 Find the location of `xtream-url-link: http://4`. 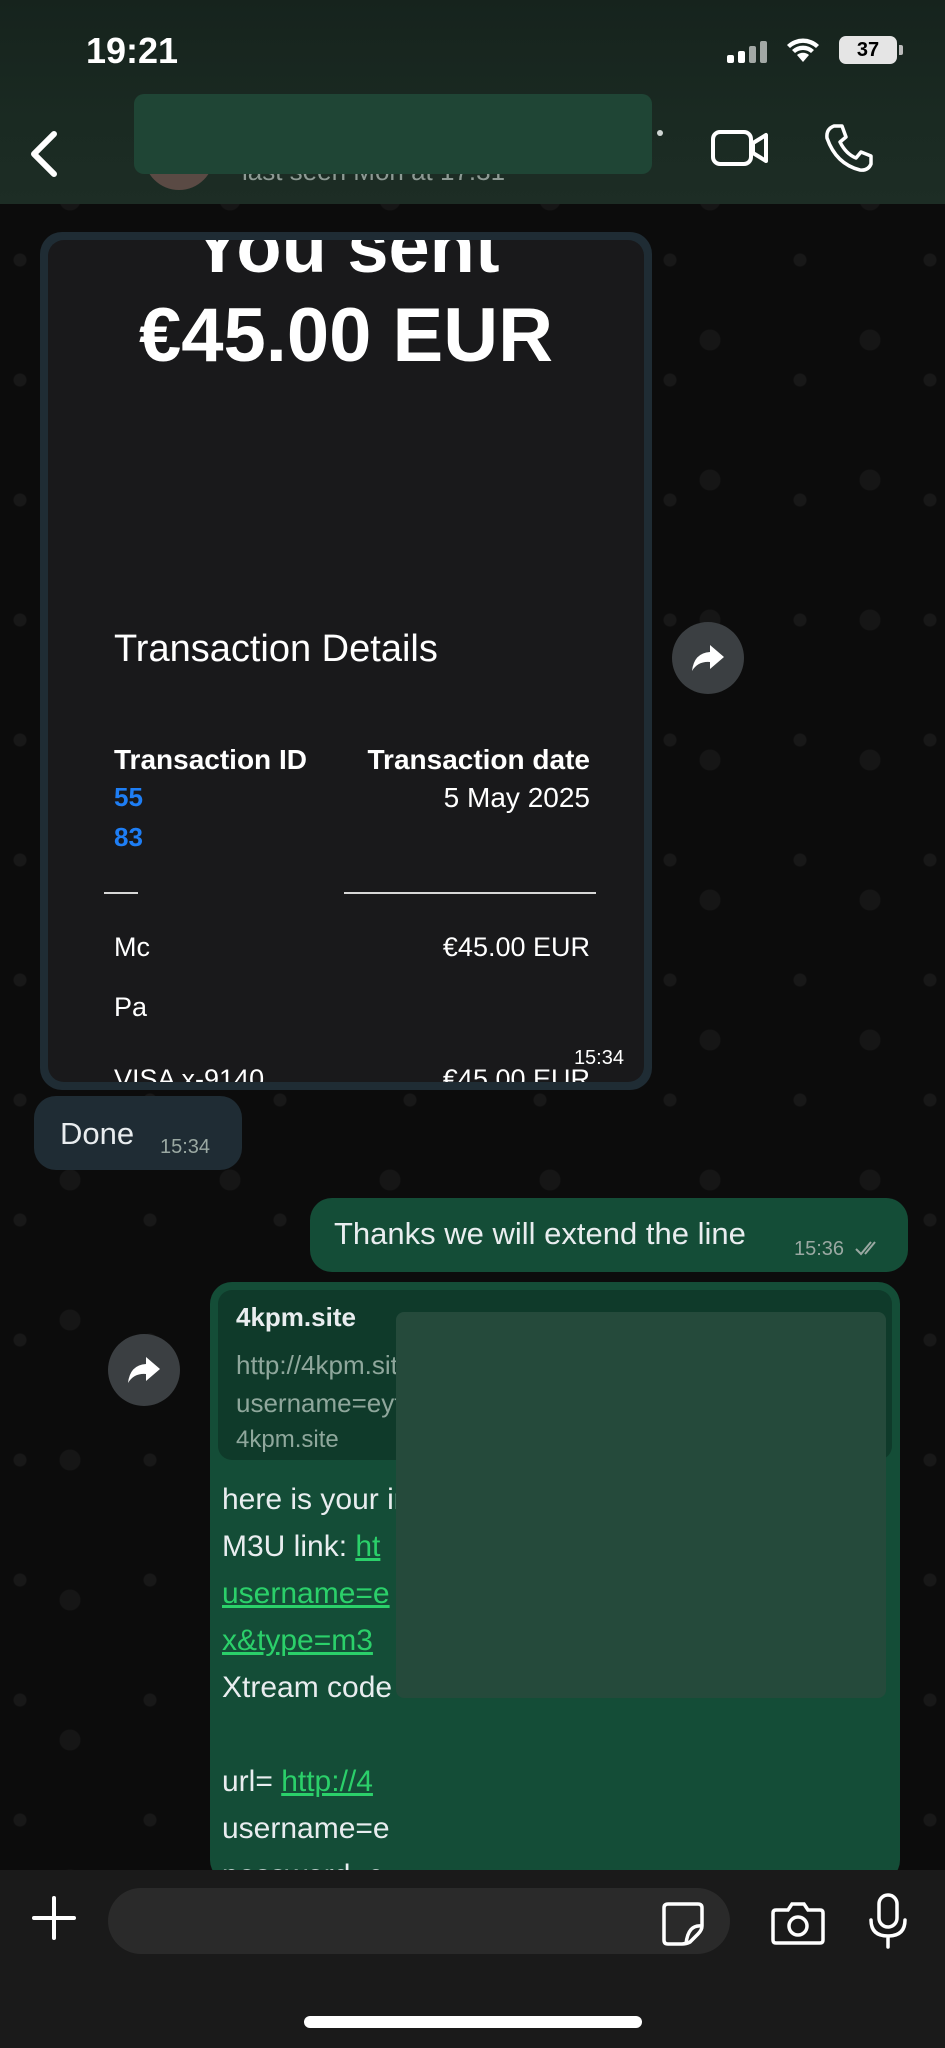

xtream-url-link: http://4 is located at coordinates (327, 1781).